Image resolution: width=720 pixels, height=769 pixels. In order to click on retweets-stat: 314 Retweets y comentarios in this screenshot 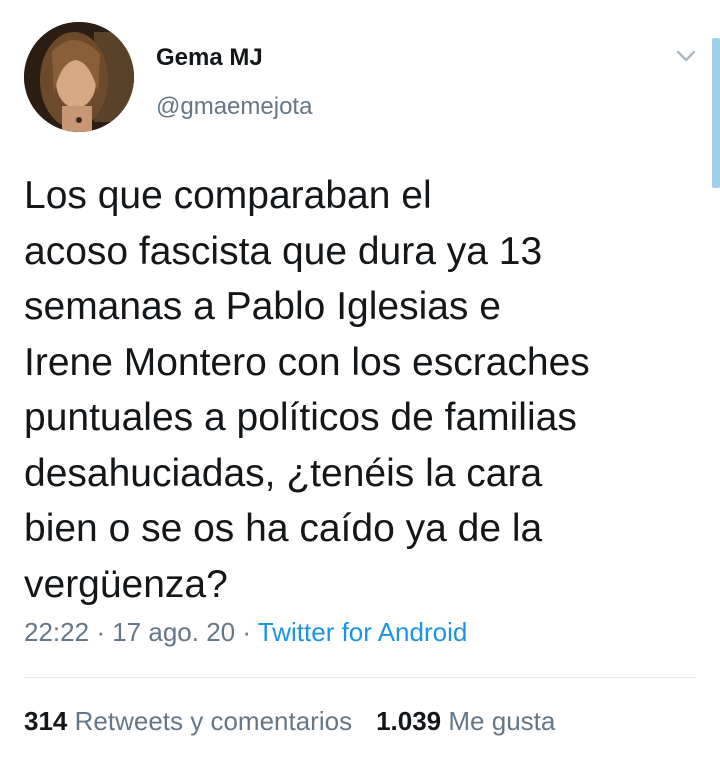, I will do `click(188, 721)`.